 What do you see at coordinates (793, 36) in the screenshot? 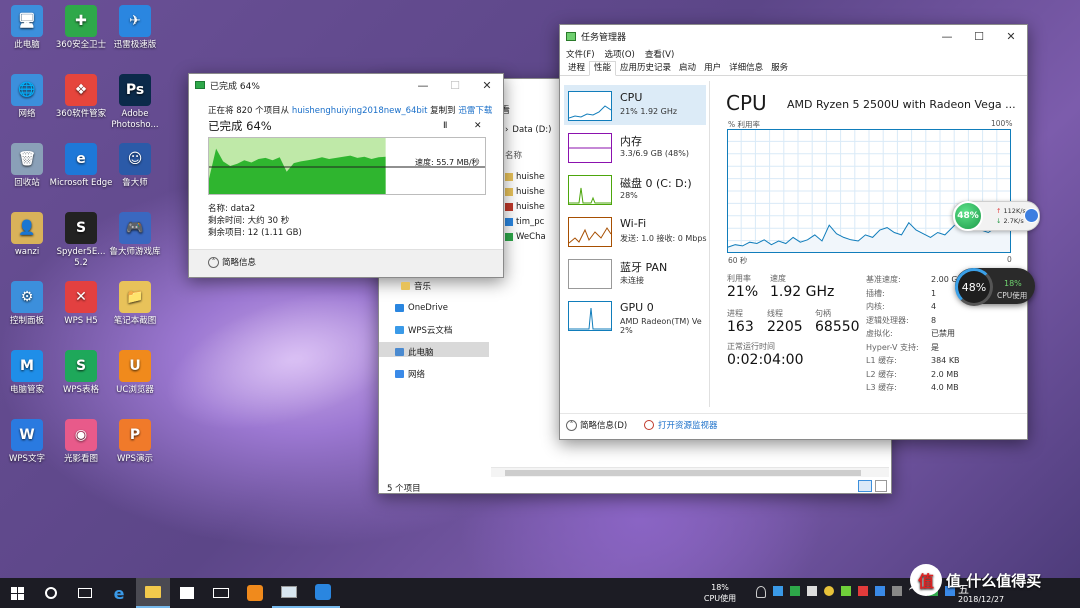
I see `tm-titlebar: 任务管理器 — ☐ ✕` at bounding box center [793, 36].